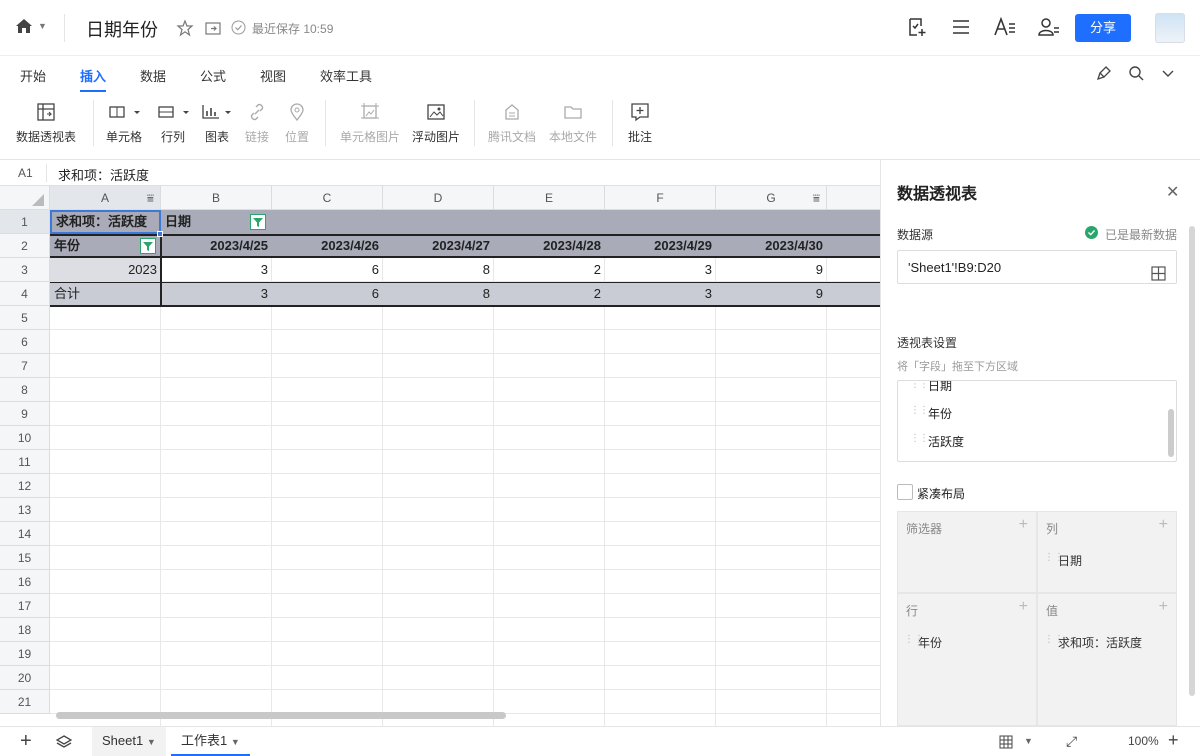  Describe the element at coordinates (549, 246) in the screenshot. I see `date-header-cell: 2023/4/28` at that location.